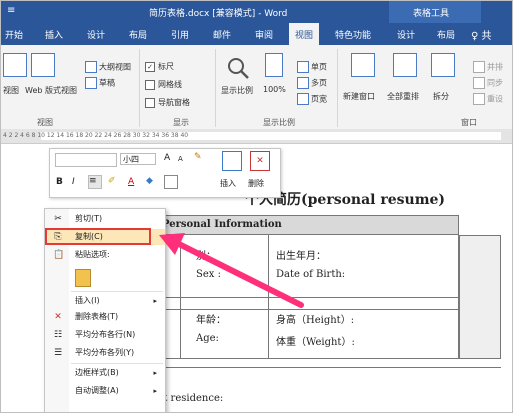 This screenshot has width=513, height=413. What do you see at coordinates (98, 236) in the screenshot?
I see `highlight-callout-box` at bounding box center [98, 236].